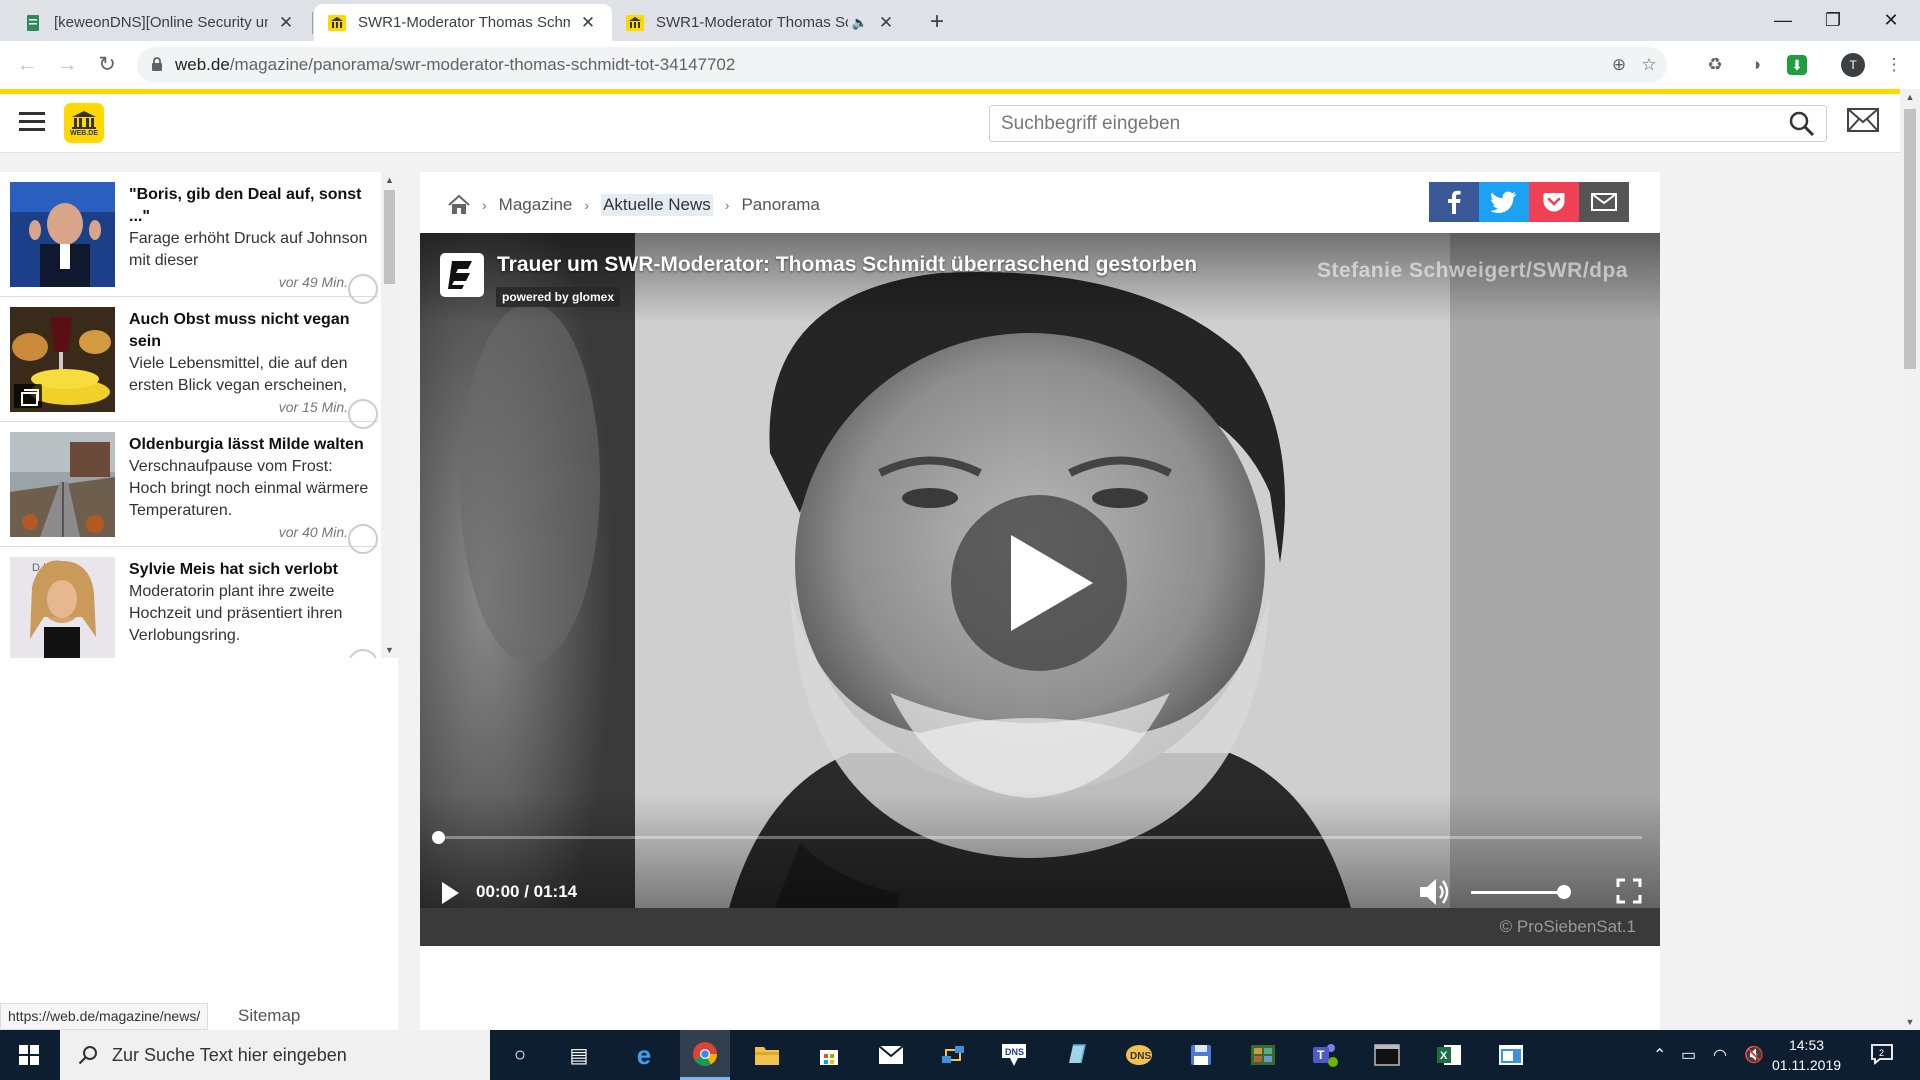 This screenshot has width=1920, height=1080. What do you see at coordinates (761, 22) in the screenshot?
I see `browser-tab-swr1-audio: SWR1-Moderator Thomas Sc 🔈 ✕` at bounding box center [761, 22].